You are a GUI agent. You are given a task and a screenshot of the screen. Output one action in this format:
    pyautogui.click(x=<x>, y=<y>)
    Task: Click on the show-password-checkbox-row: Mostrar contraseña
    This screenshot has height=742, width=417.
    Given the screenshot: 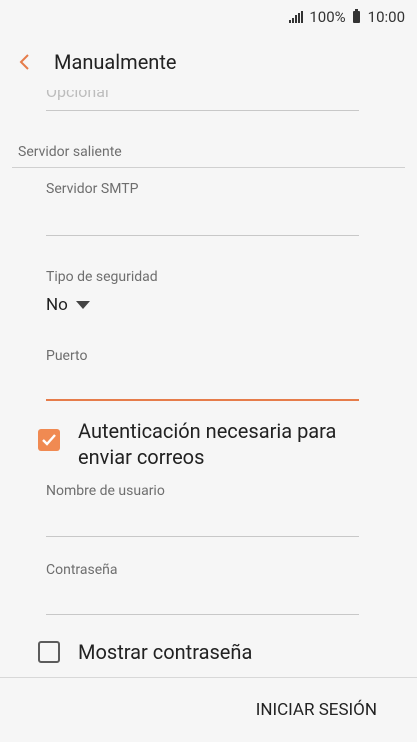 What is the action you would take?
    pyautogui.click(x=203, y=652)
    